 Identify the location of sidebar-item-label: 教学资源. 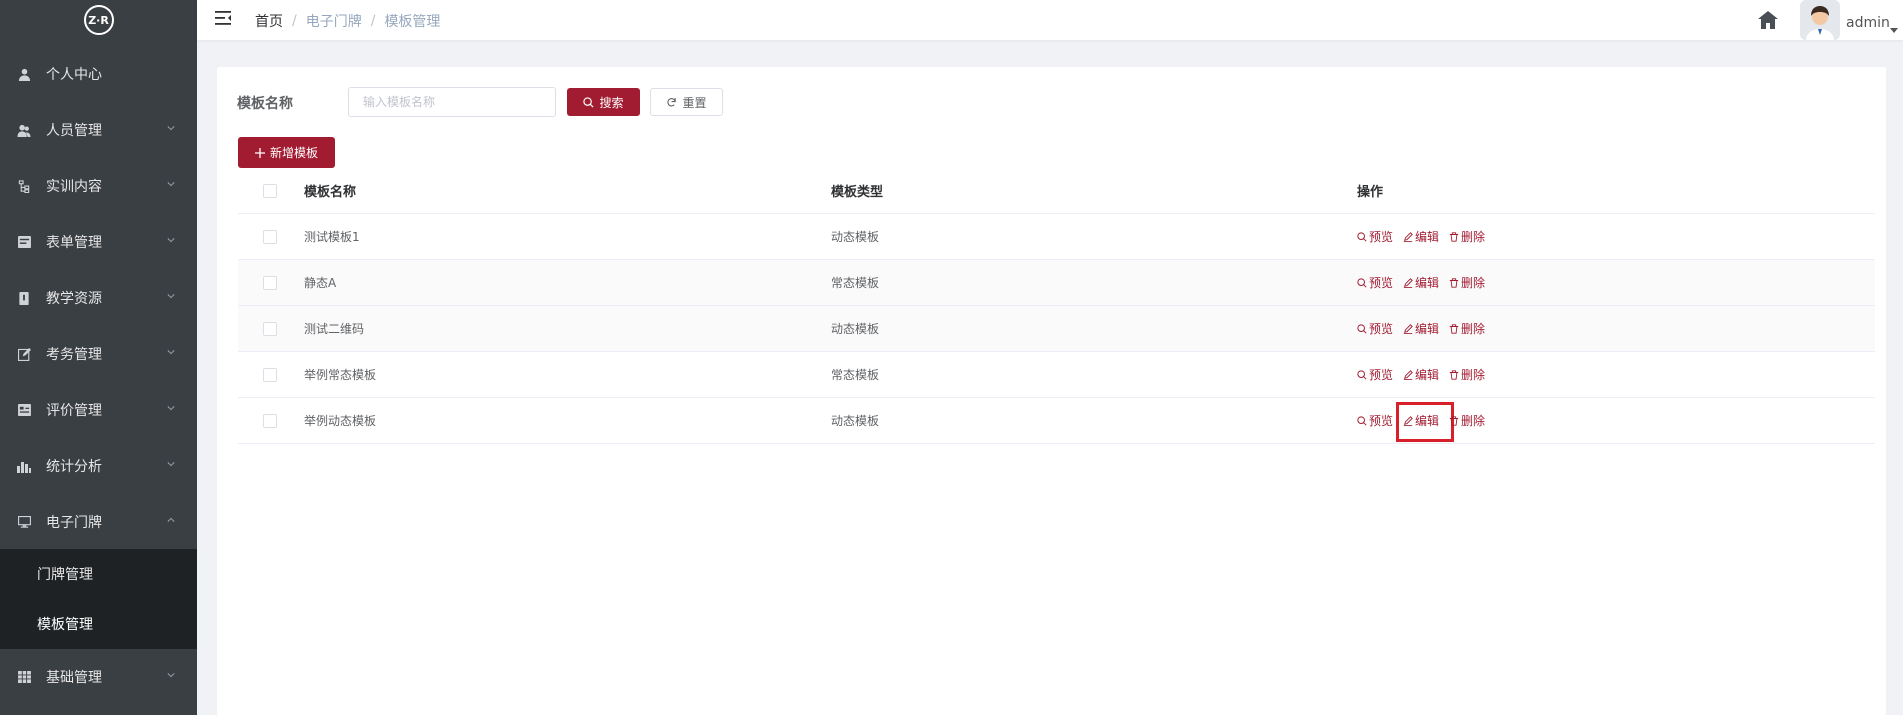
(74, 299).